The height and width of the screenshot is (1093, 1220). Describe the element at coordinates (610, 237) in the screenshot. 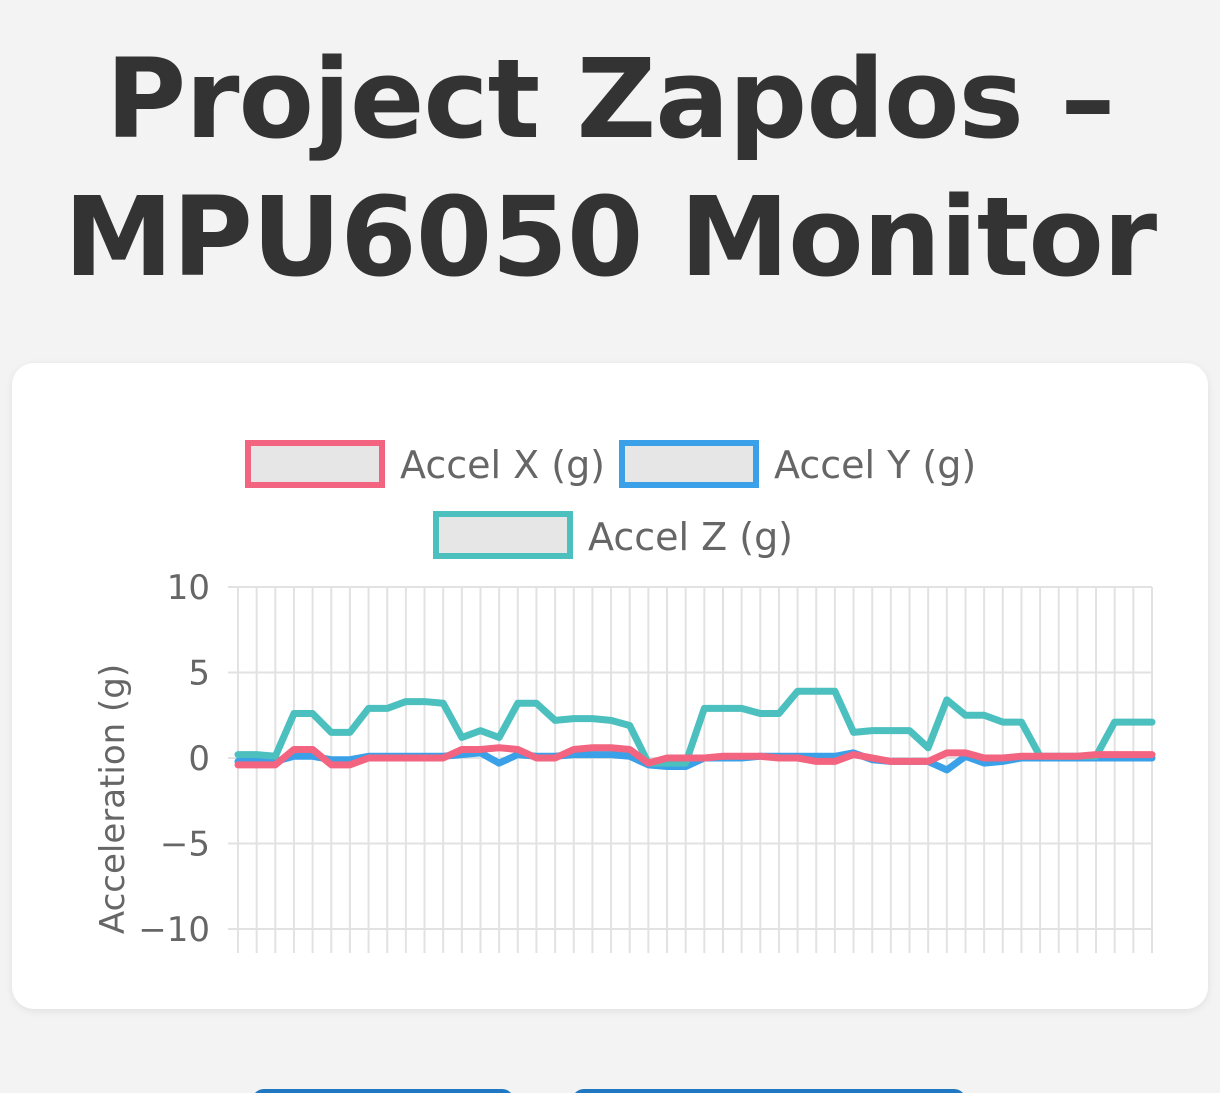

I see `page-title-line-2: MPU6050 Monitor` at that location.